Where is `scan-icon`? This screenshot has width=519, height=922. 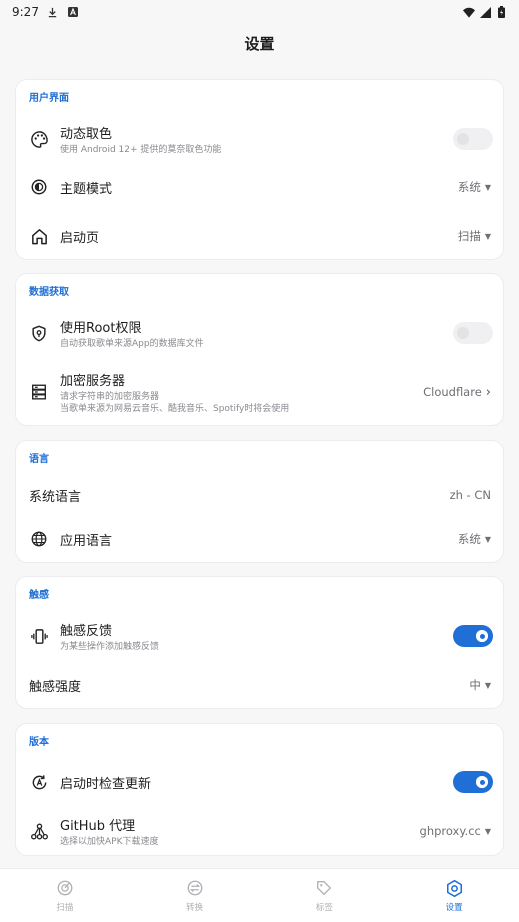
scan-icon is located at coordinates (65, 888).